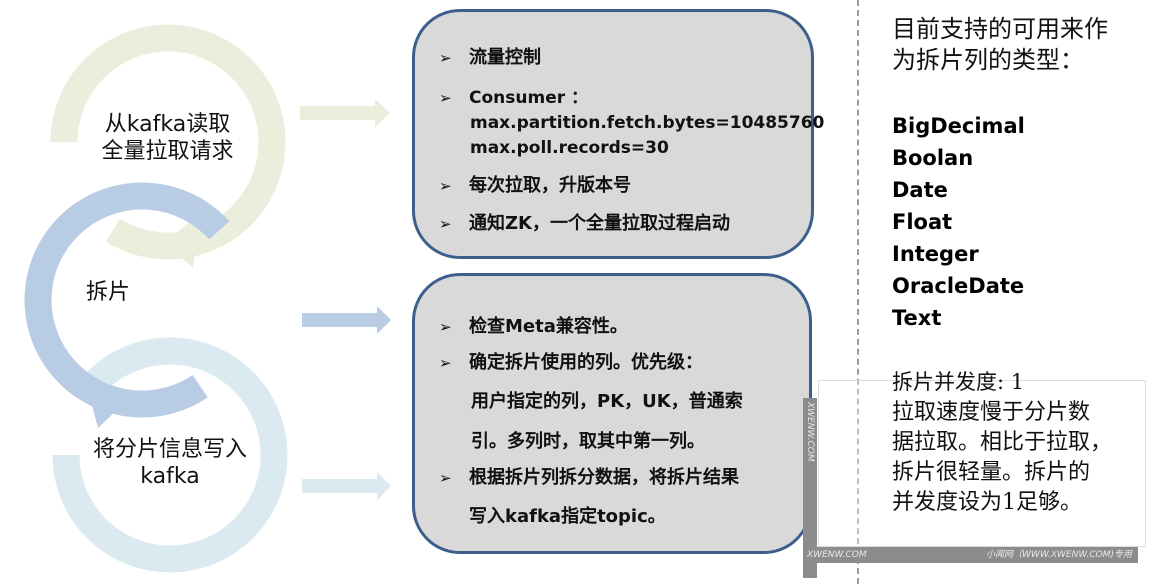  Describe the element at coordinates (607, 401) in the screenshot. I see `box2-continuation: 用户指定的列，PK，UK，普通索` at that location.